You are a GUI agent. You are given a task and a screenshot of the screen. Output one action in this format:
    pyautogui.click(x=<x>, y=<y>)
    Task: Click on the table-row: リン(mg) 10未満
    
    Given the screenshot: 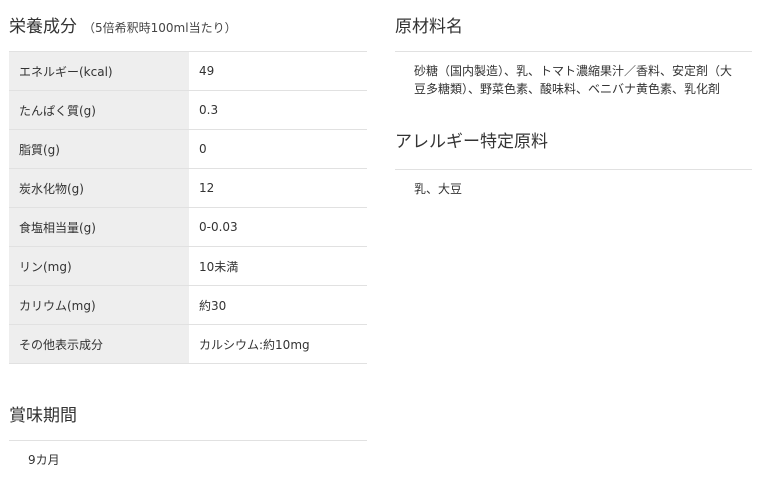 What is the action you would take?
    pyautogui.click(x=188, y=266)
    